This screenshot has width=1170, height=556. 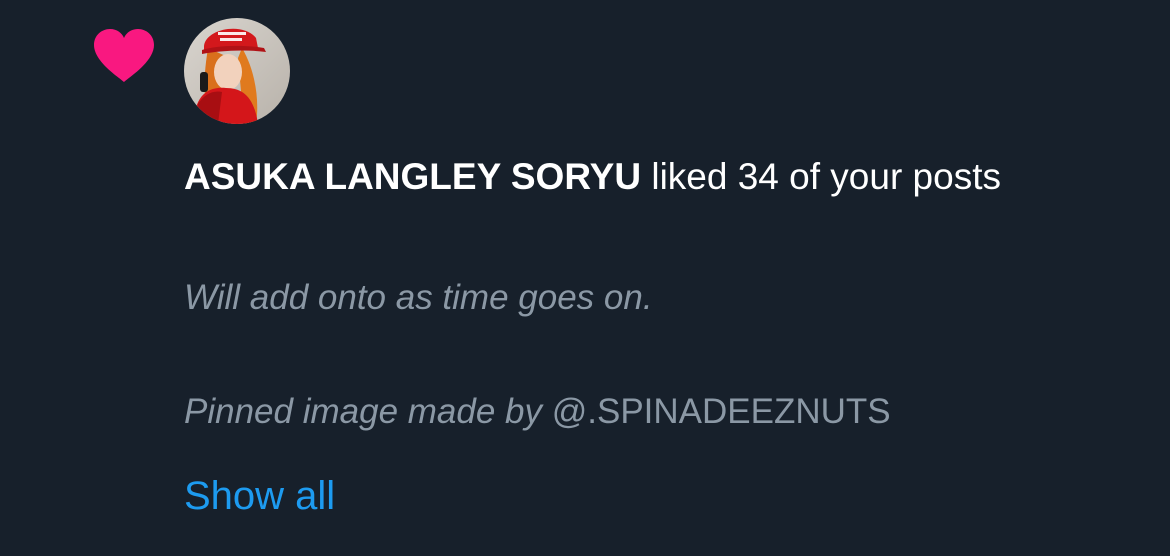 I want to click on bio-line-1: Will add onto as time goes on., so click(x=418, y=297).